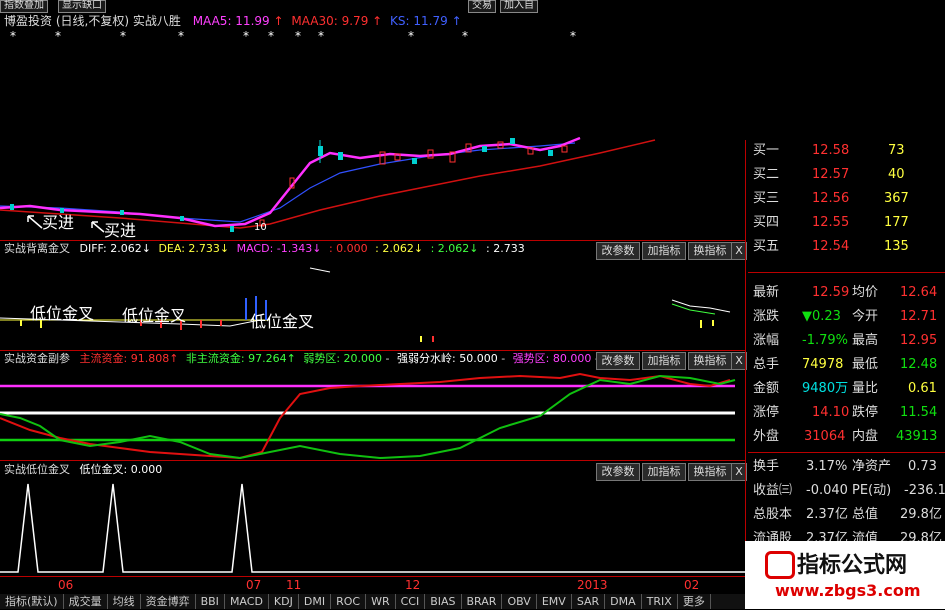 The width and height of the screenshot is (945, 610). Describe the element at coordinates (28, 21) in the screenshot. I see `stock-name: 博盈投资` at that location.